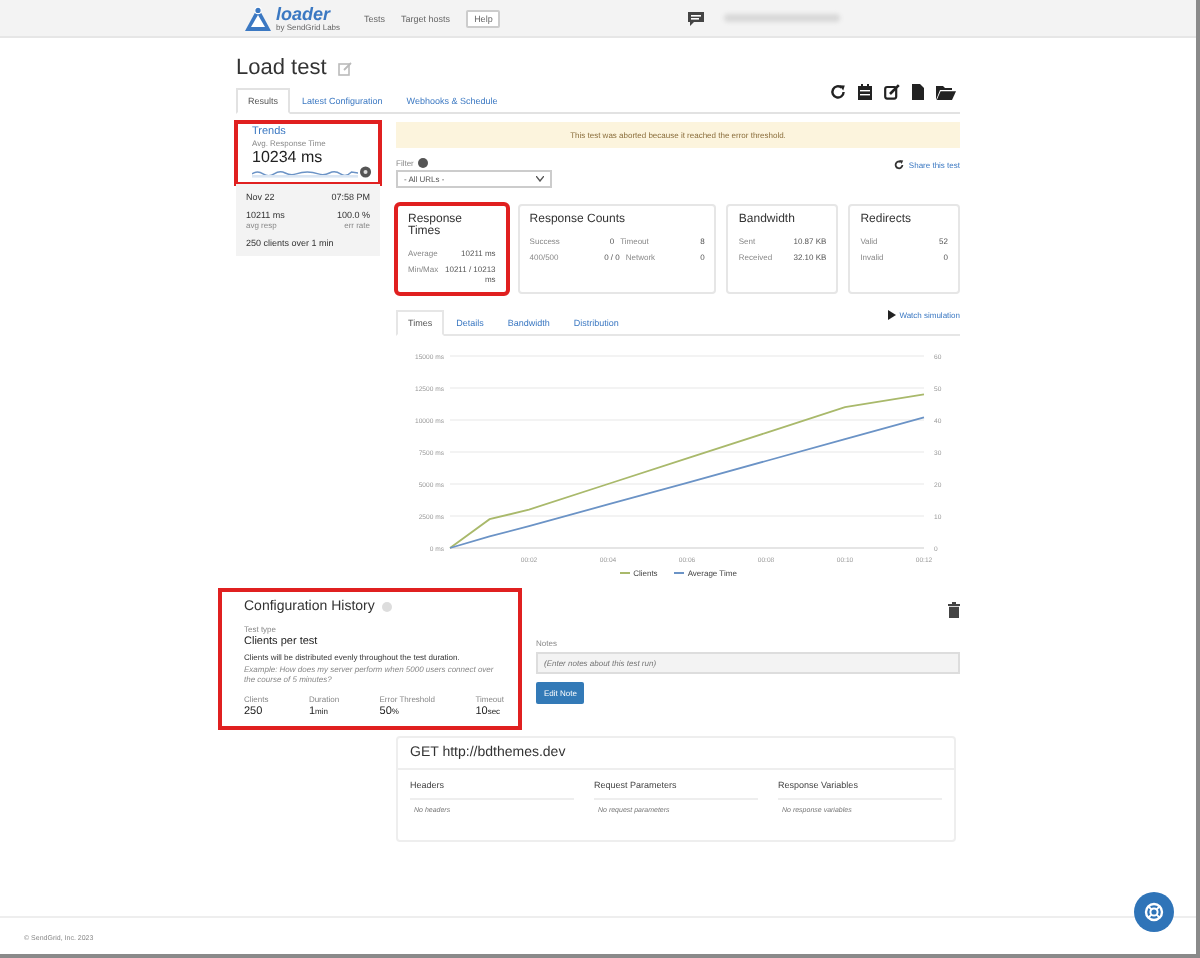 The height and width of the screenshot is (958, 1200). I want to click on share-icon, so click(899, 165).